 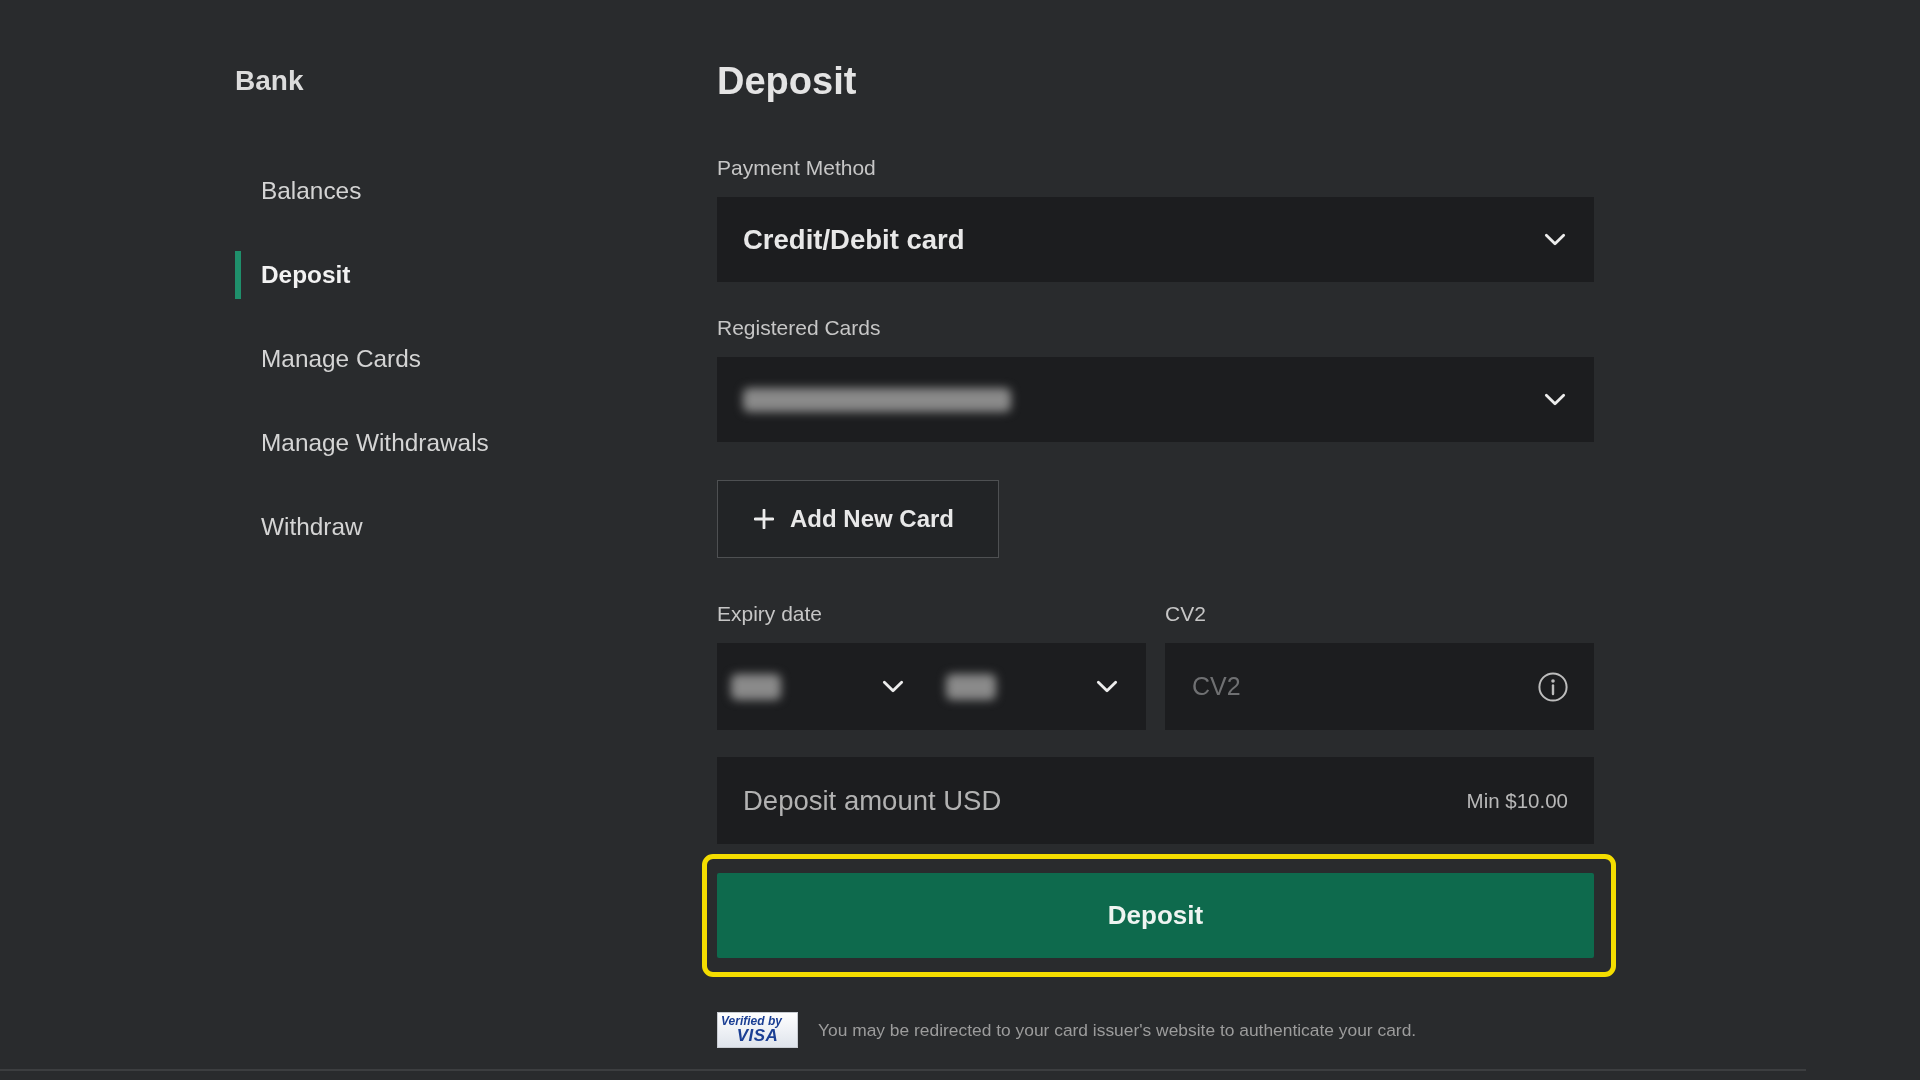 I want to click on payment-method-select: Credit/Debit card, so click(x=1155, y=239).